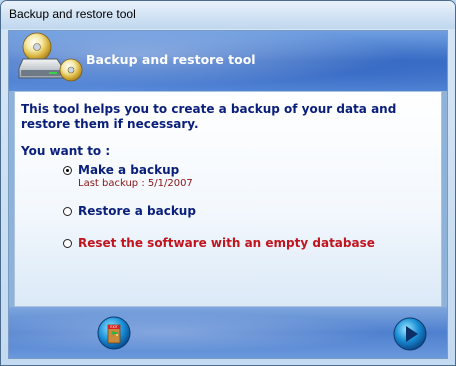 The width and height of the screenshot is (456, 366). I want to click on option-make-backup: Make a backup, so click(121, 170).